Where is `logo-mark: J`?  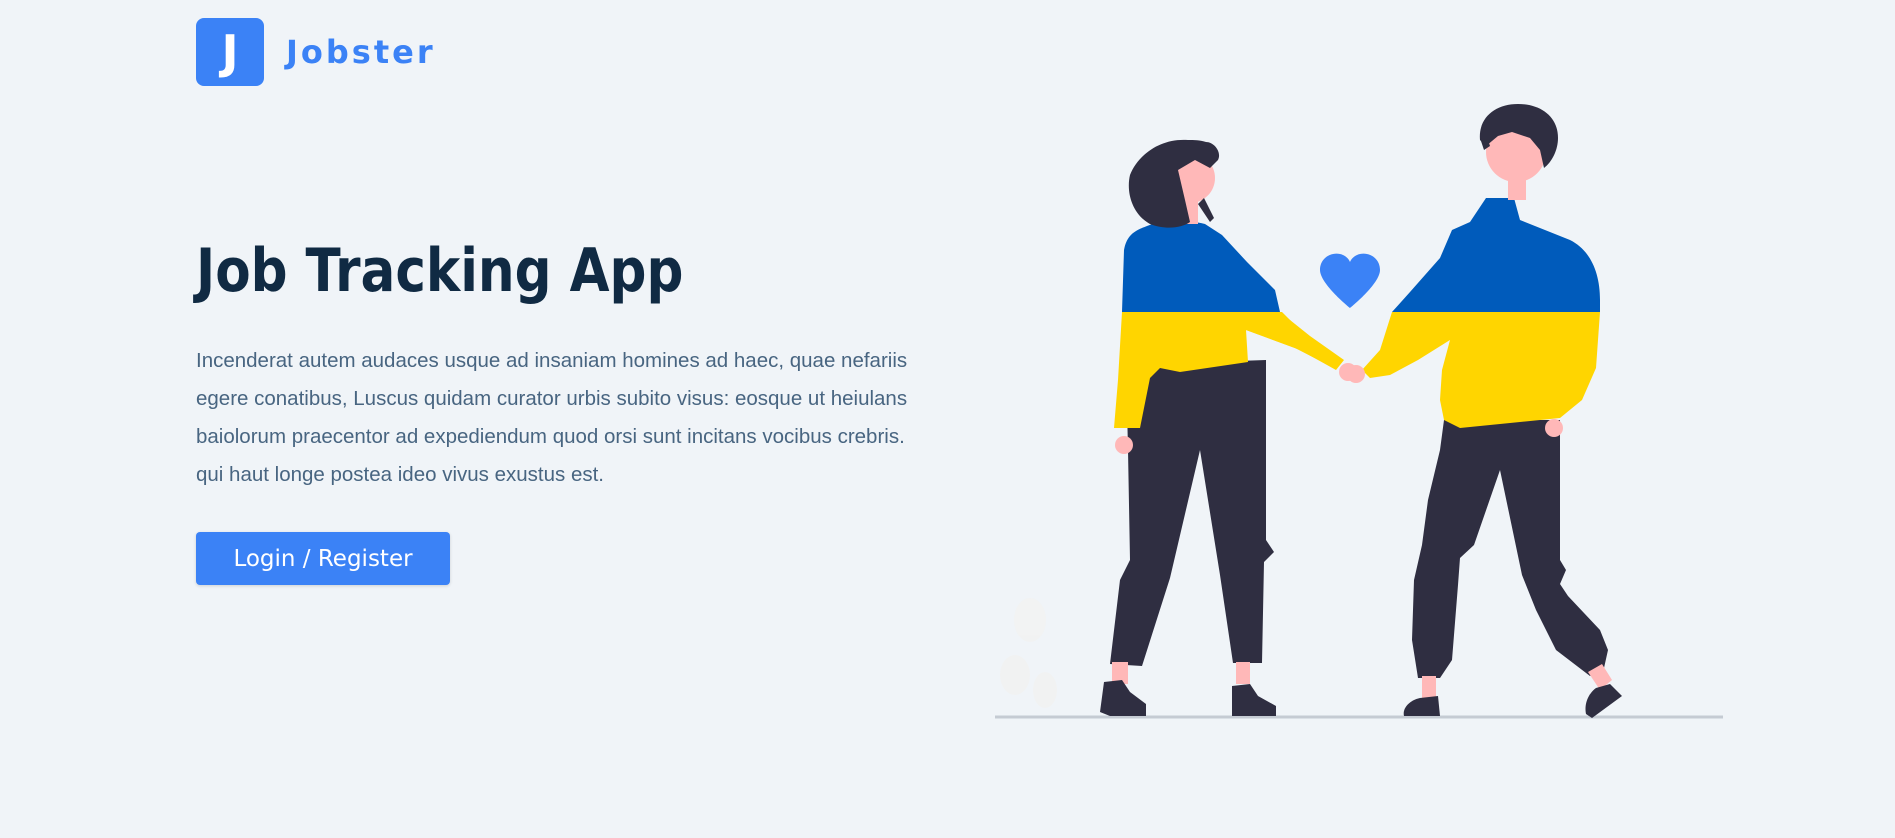
logo-mark: J is located at coordinates (230, 52).